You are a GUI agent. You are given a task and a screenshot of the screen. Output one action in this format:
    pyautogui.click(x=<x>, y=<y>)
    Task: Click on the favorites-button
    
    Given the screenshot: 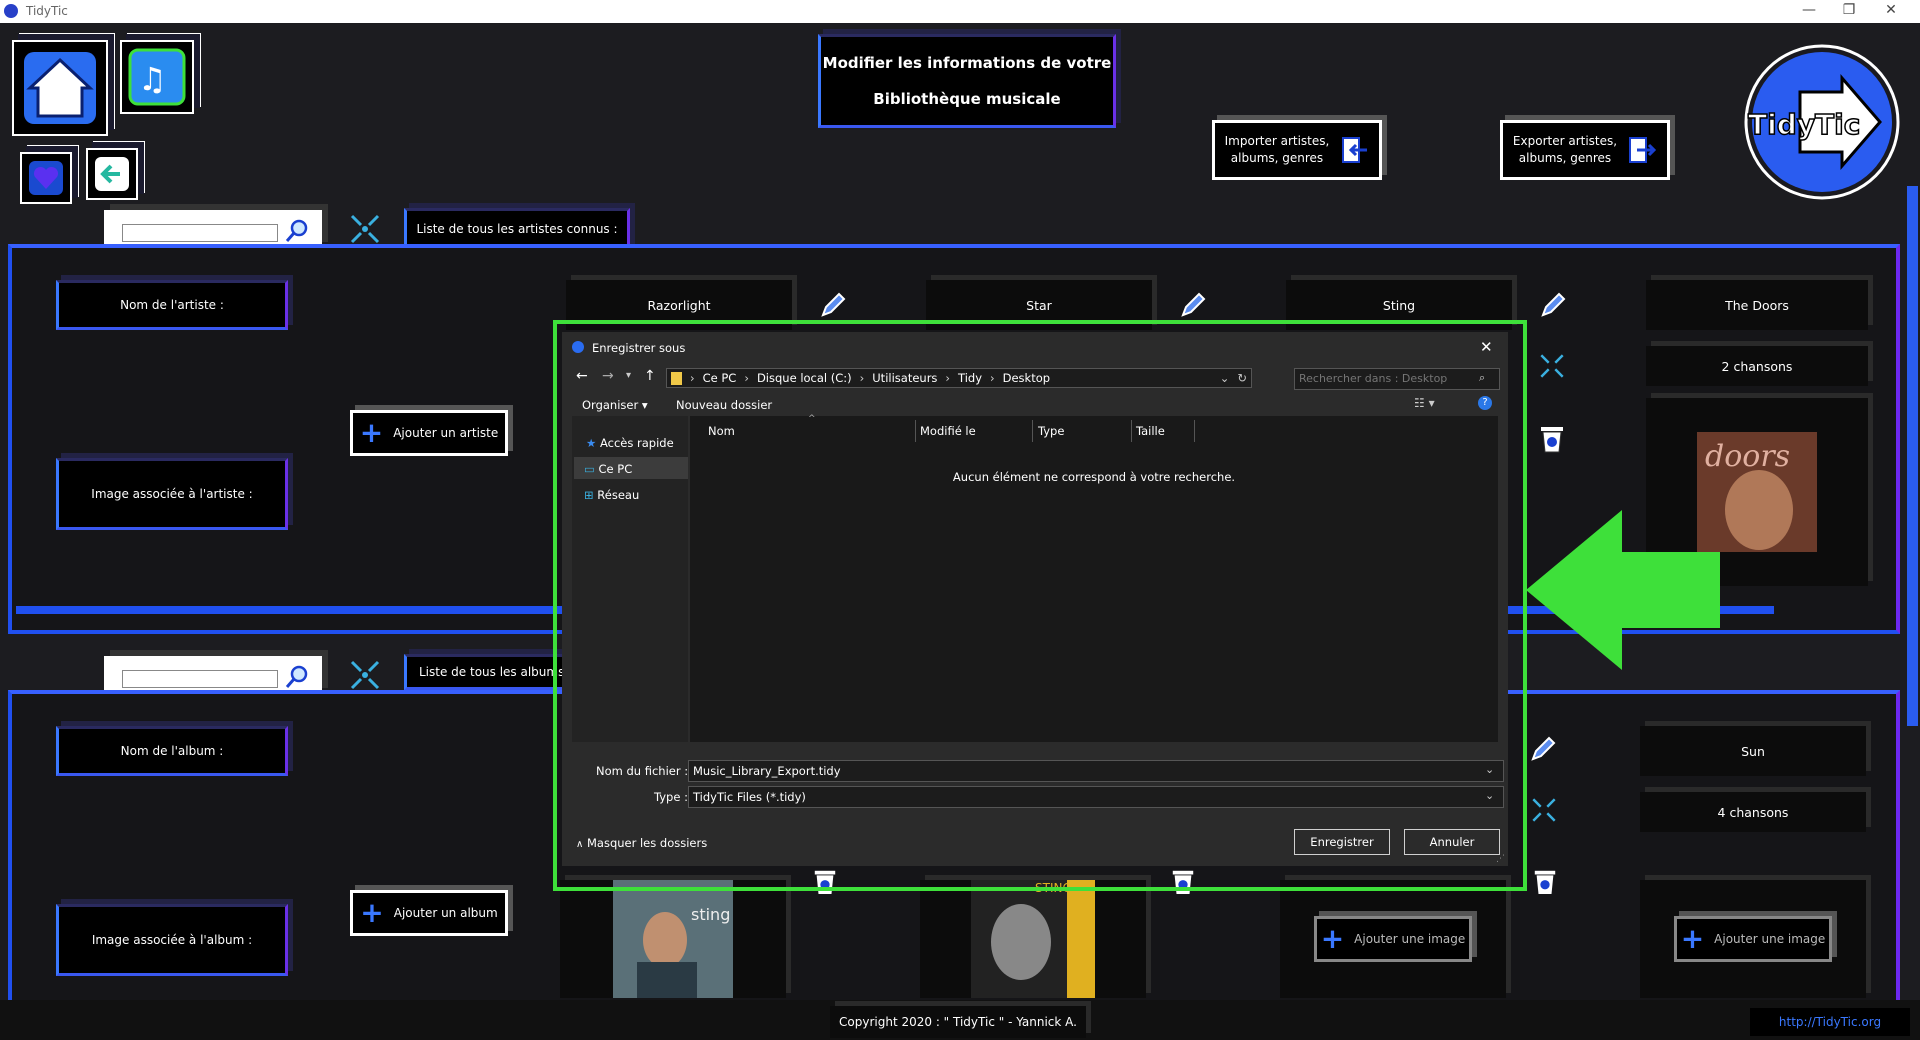 What is the action you would take?
    pyautogui.click(x=46, y=178)
    